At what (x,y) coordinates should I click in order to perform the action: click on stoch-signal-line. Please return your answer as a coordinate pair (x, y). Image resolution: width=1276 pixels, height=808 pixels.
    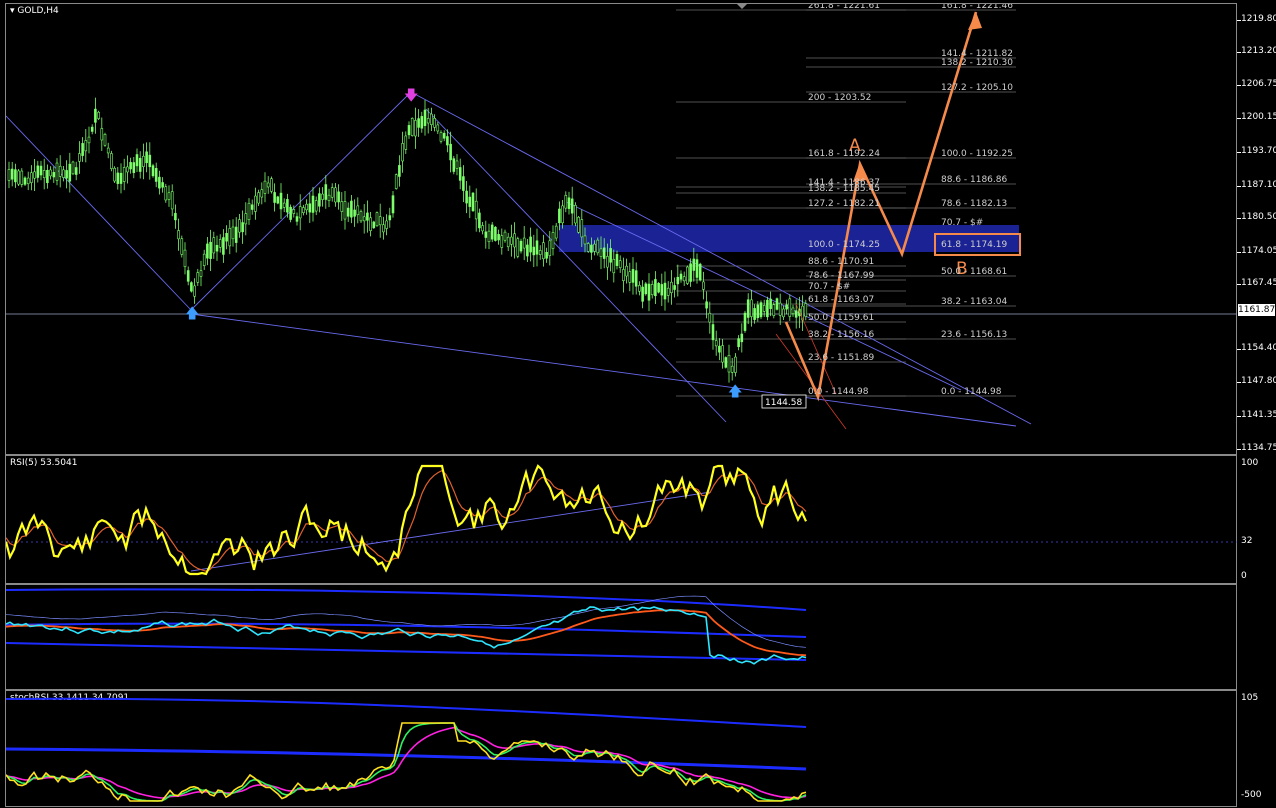
    Looking at the image, I should click on (406, 762).